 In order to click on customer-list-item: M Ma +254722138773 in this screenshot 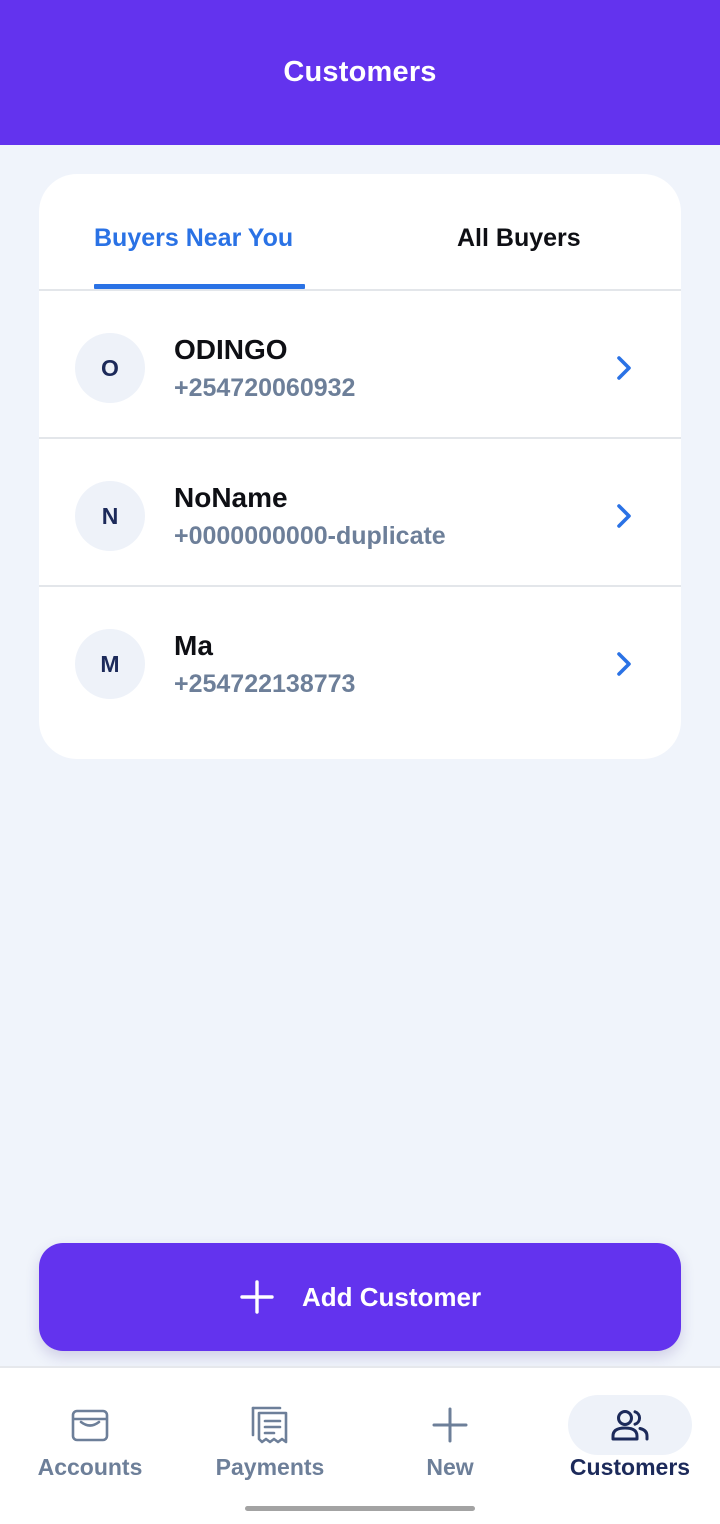, I will do `click(360, 661)`.